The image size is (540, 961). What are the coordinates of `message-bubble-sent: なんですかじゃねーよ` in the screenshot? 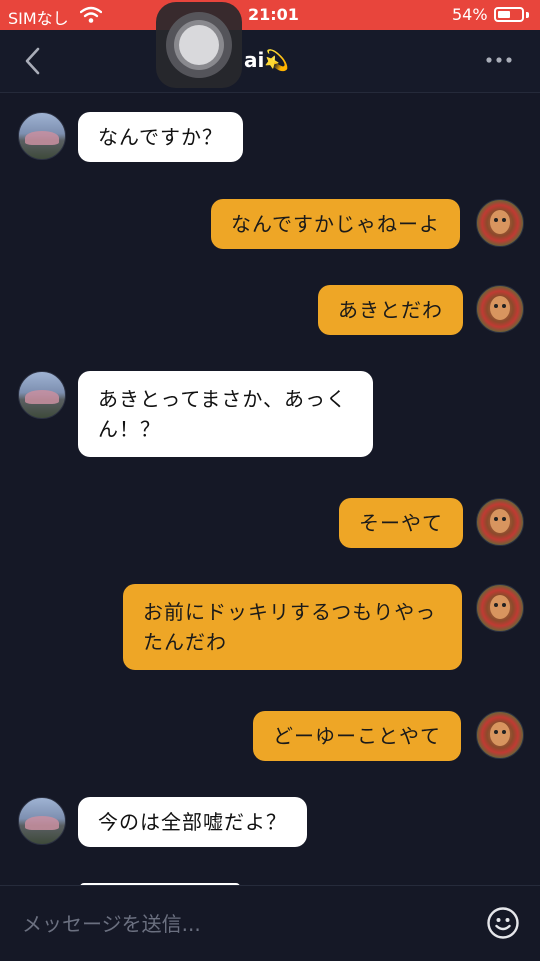 It's located at (335, 224).